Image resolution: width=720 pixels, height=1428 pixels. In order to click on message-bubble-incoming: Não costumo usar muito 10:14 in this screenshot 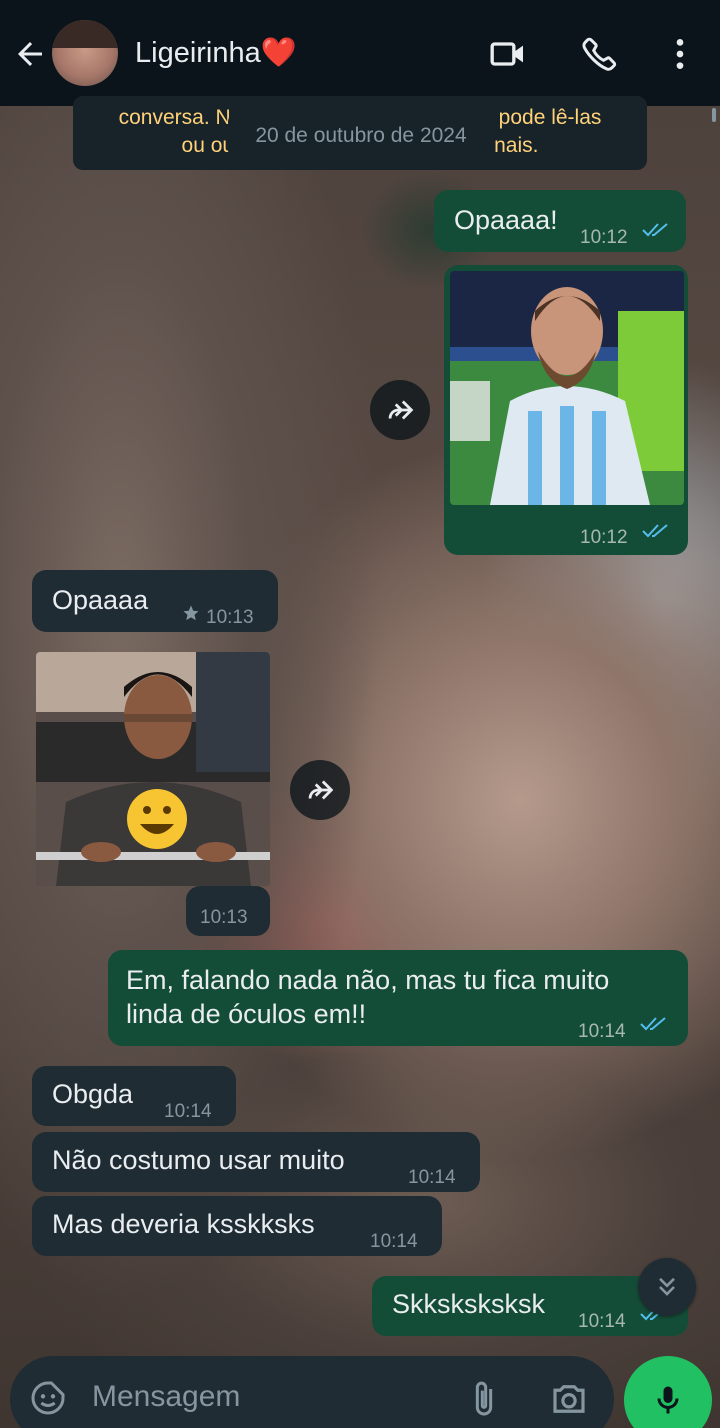, I will do `click(256, 1162)`.